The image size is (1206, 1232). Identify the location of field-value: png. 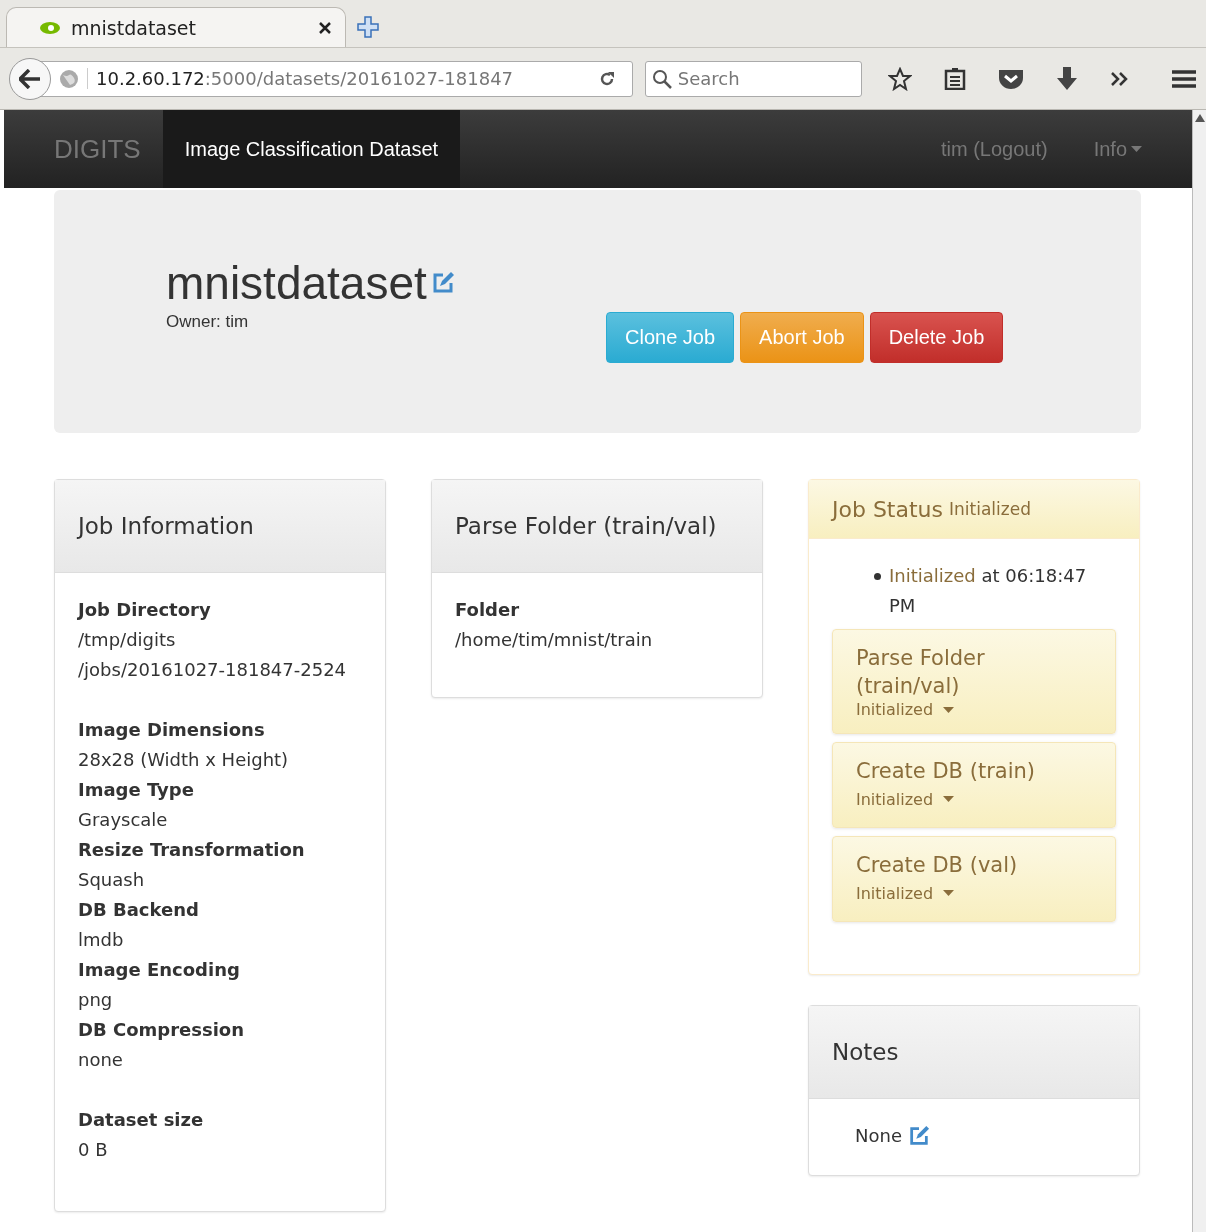
(96, 1000).